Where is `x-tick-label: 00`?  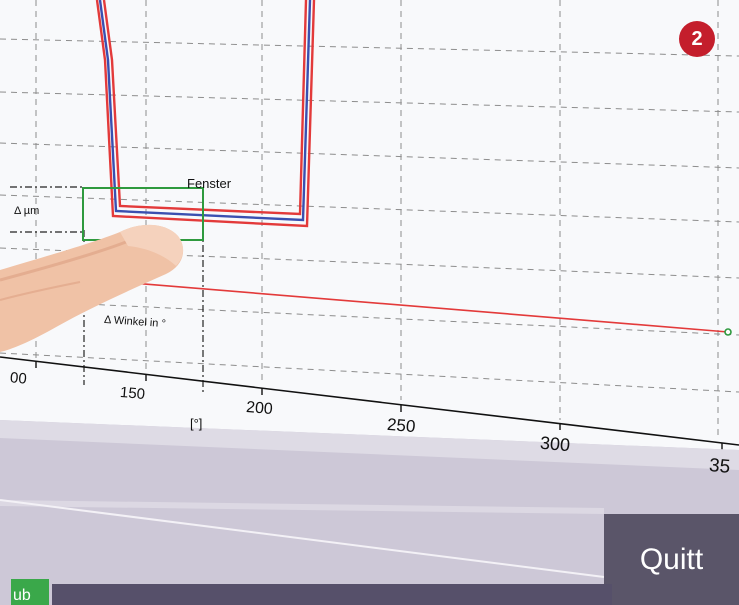
x-tick-label: 00 is located at coordinates (18, 378).